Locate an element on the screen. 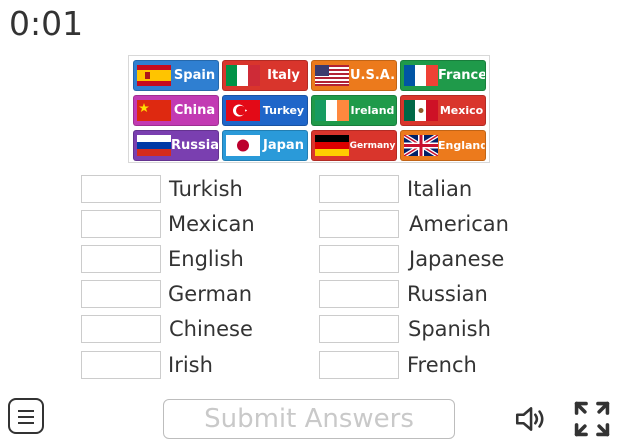 Image resolution: width=617 pixels, height=444 pixels. speaker-icon is located at coordinates (530, 419).